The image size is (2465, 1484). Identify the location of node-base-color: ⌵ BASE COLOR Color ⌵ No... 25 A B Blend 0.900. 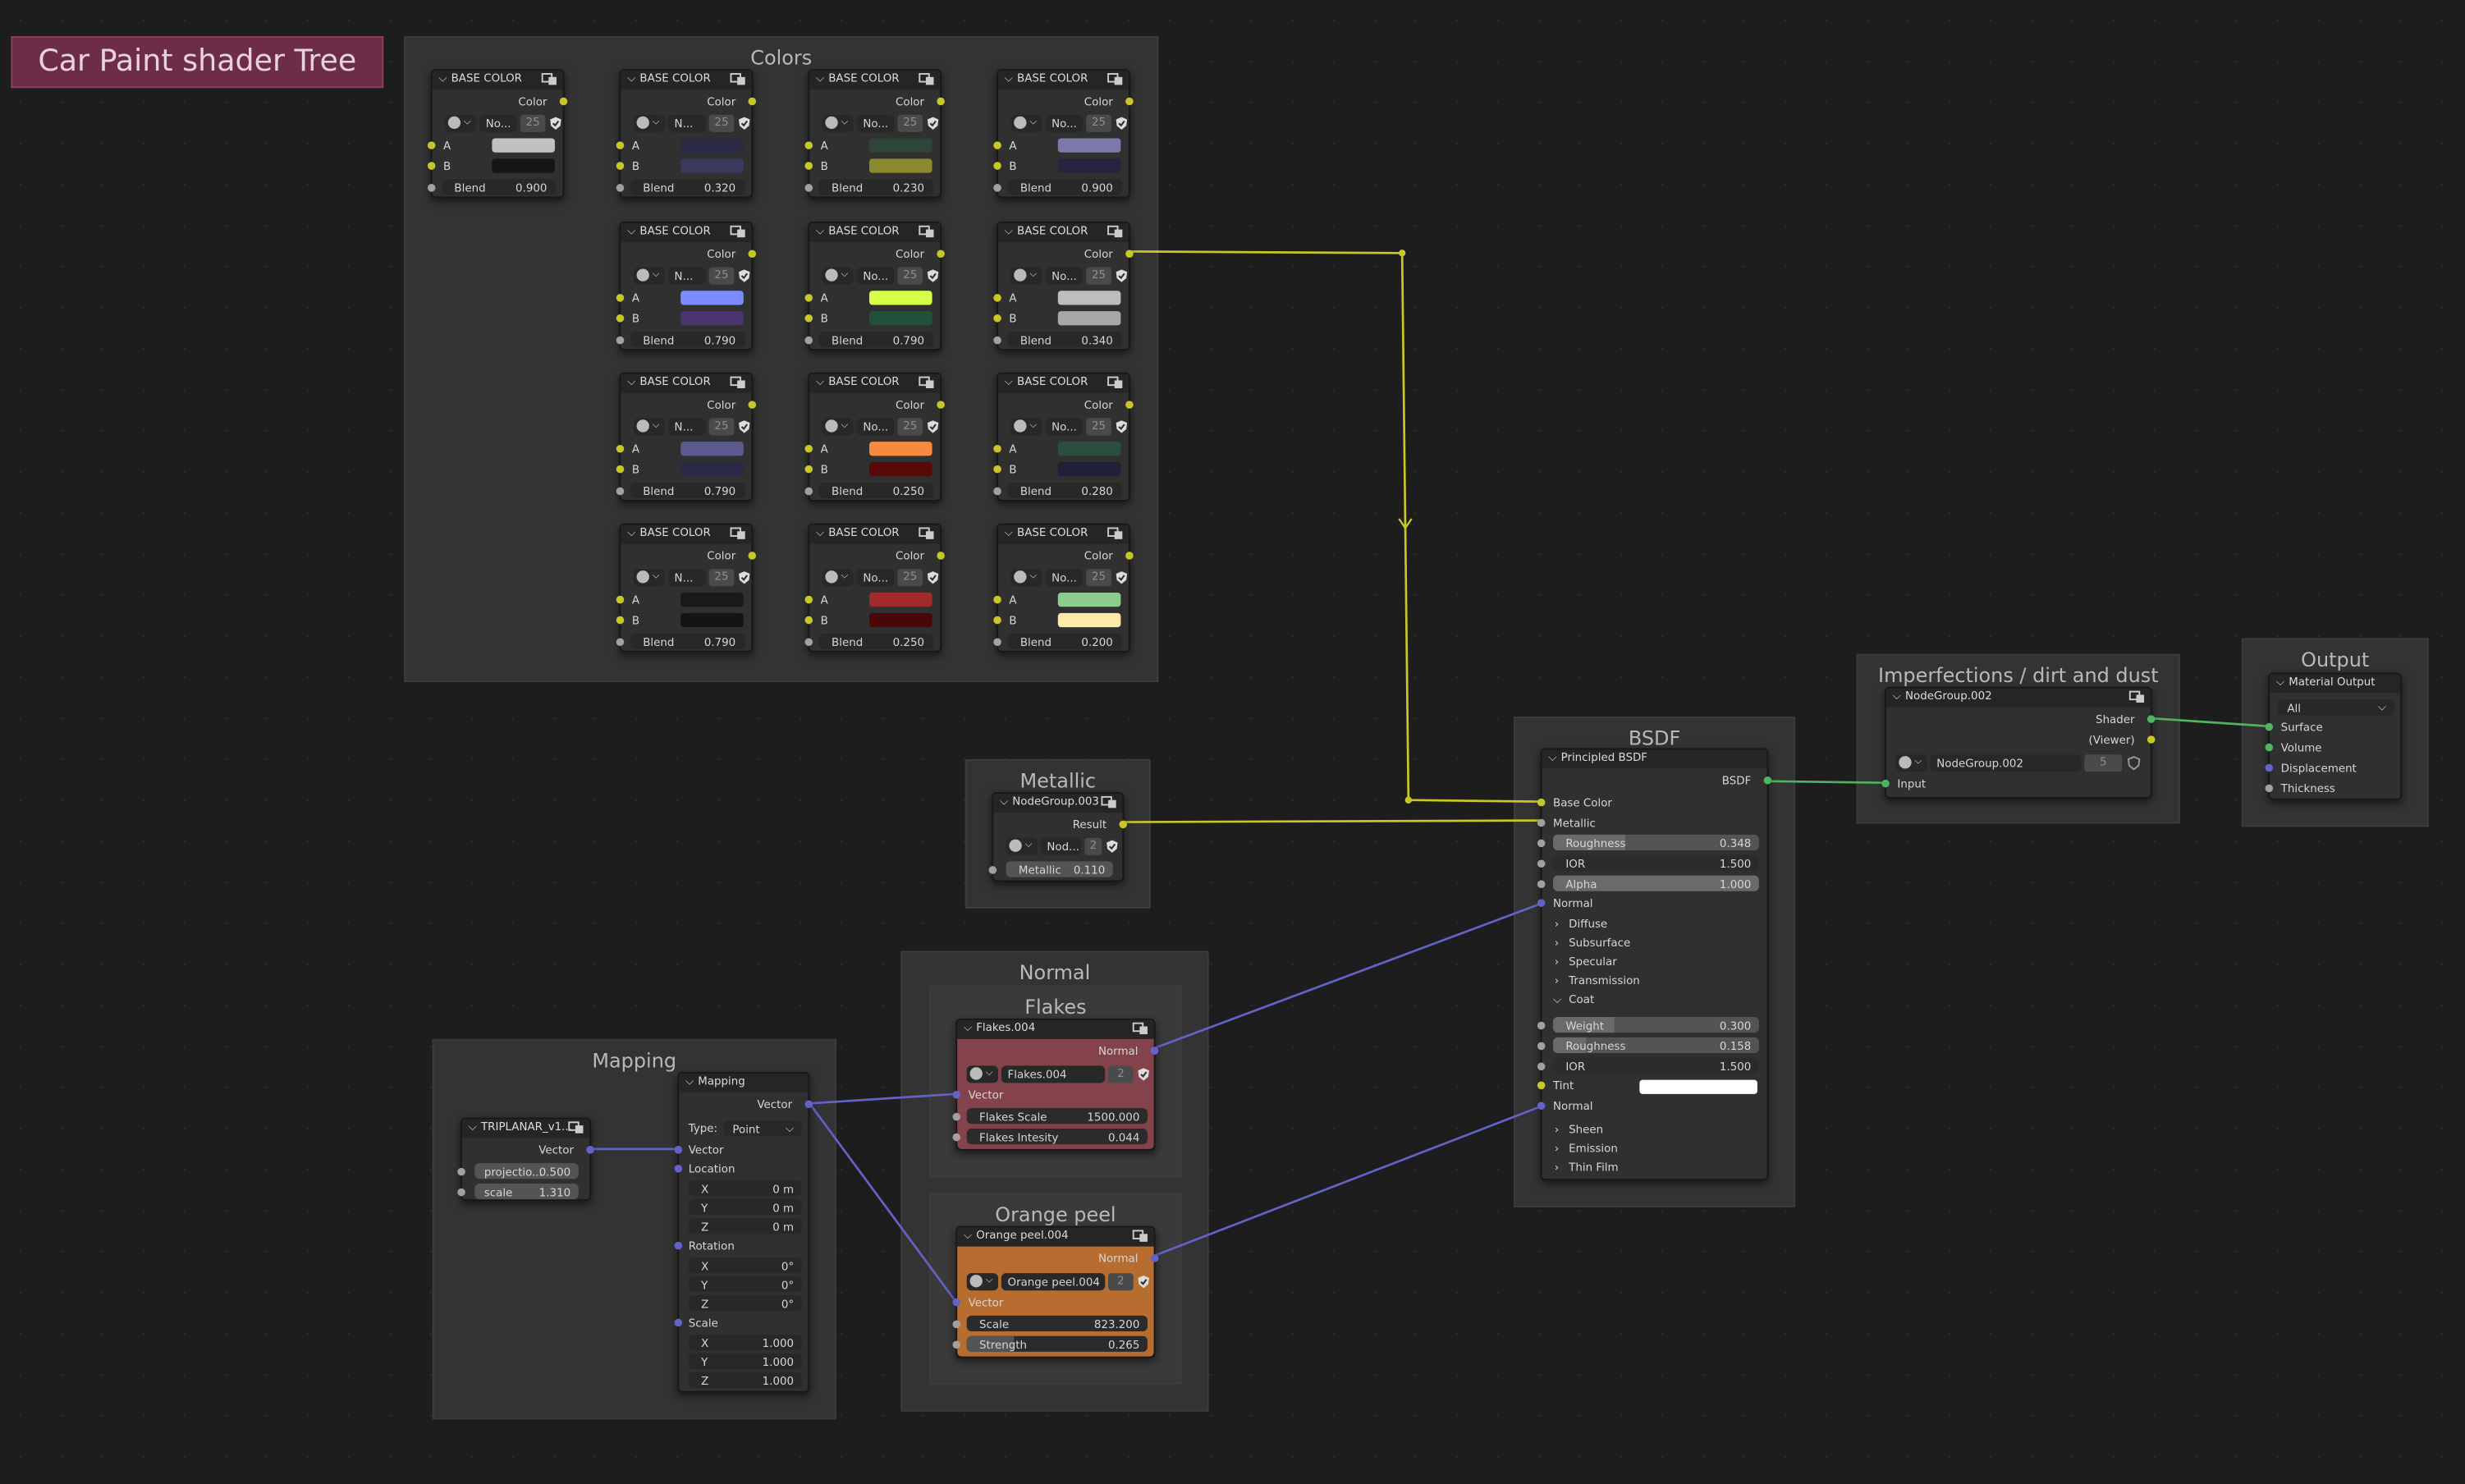
(497, 134).